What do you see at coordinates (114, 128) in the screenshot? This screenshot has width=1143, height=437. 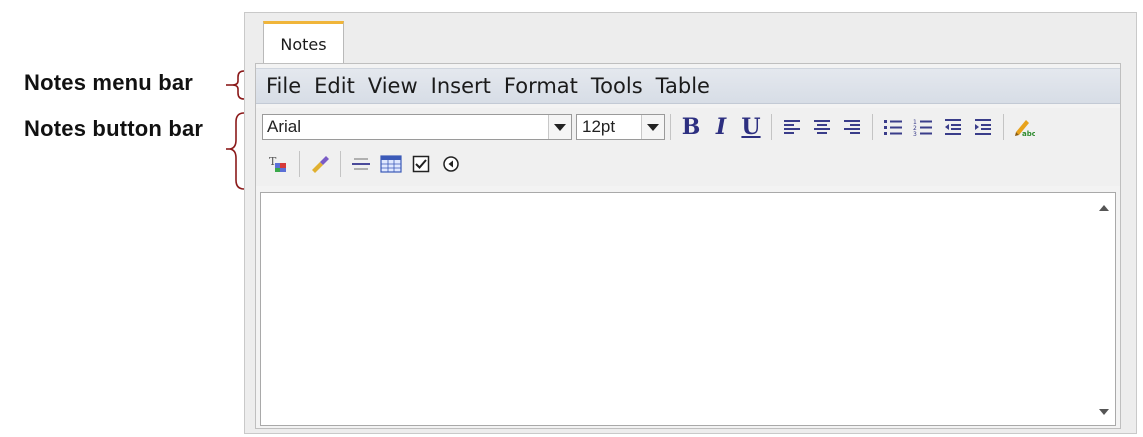 I see `button-bar-callout: Notes button bar` at bounding box center [114, 128].